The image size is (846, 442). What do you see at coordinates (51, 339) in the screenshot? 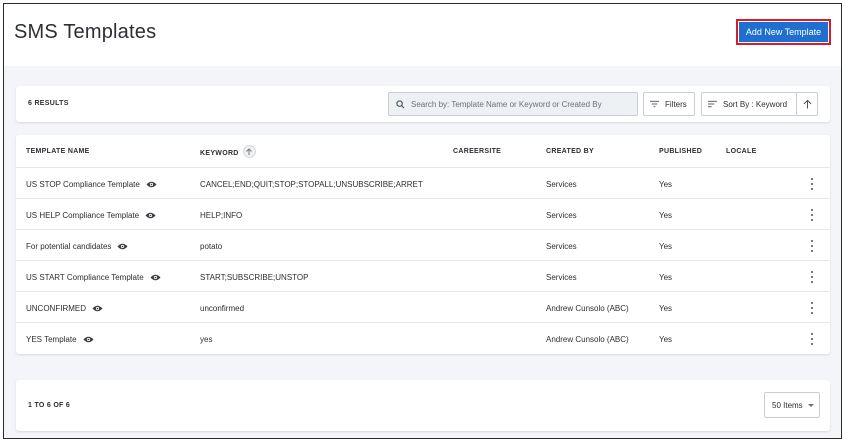
I see `template-name: YES Template` at bounding box center [51, 339].